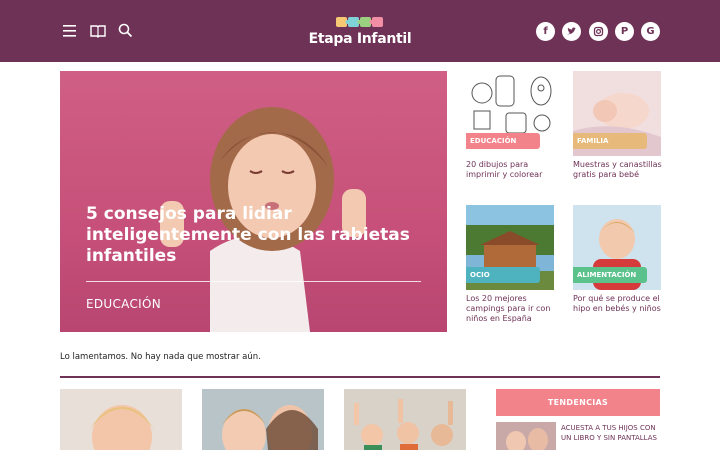 The image size is (720, 450). What do you see at coordinates (98, 31) in the screenshot?
I see `book-icon` at bounding box center [98, 31].